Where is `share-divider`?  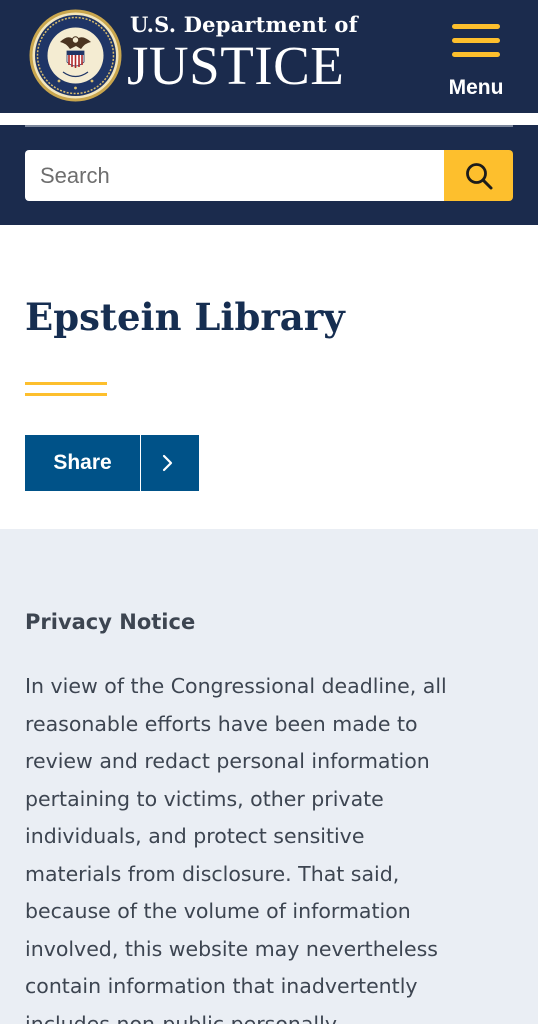 share-divider is located at coordinates (140, 463).